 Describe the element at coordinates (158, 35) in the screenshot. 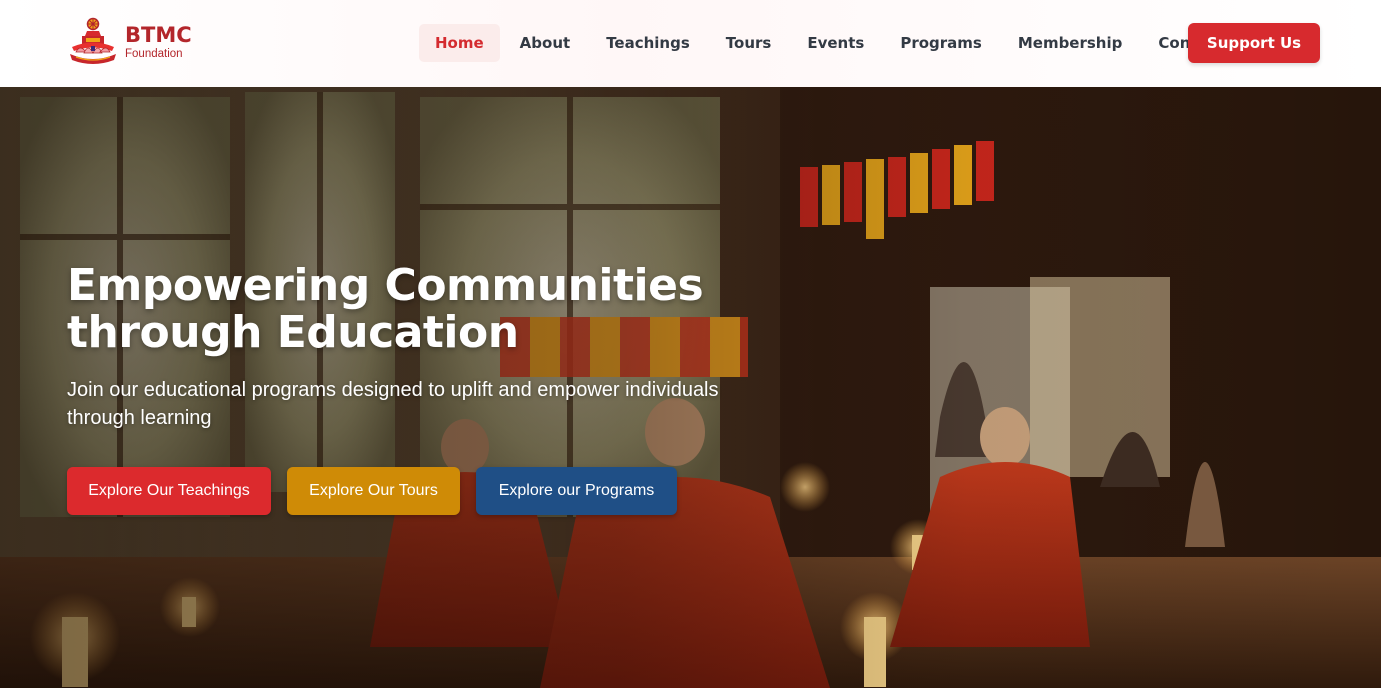

I see `brand-title: BTMC` at that location.